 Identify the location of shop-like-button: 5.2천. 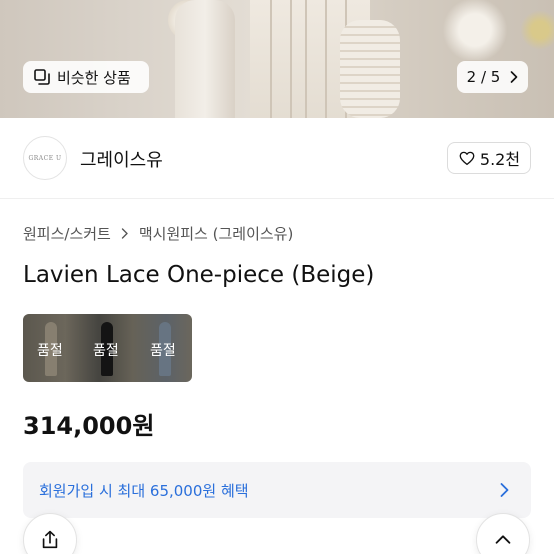
(489, 158).